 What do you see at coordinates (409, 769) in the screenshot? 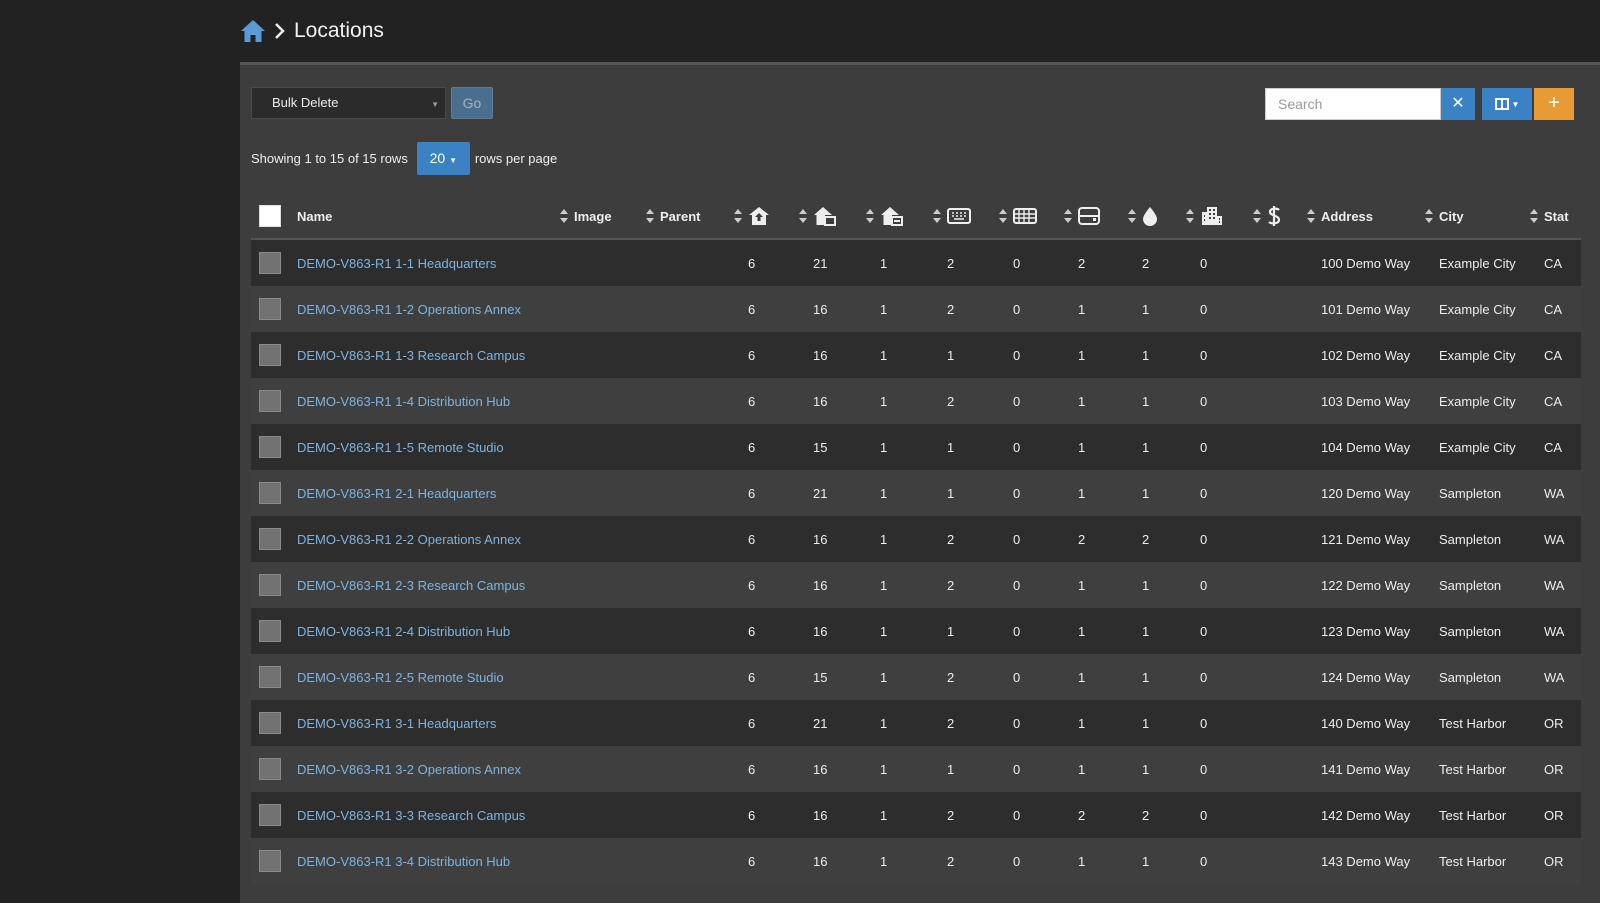
I see `location-link: DEMO-V863-R1 3-2 Operations Annex` at bounding box center [409, 769].